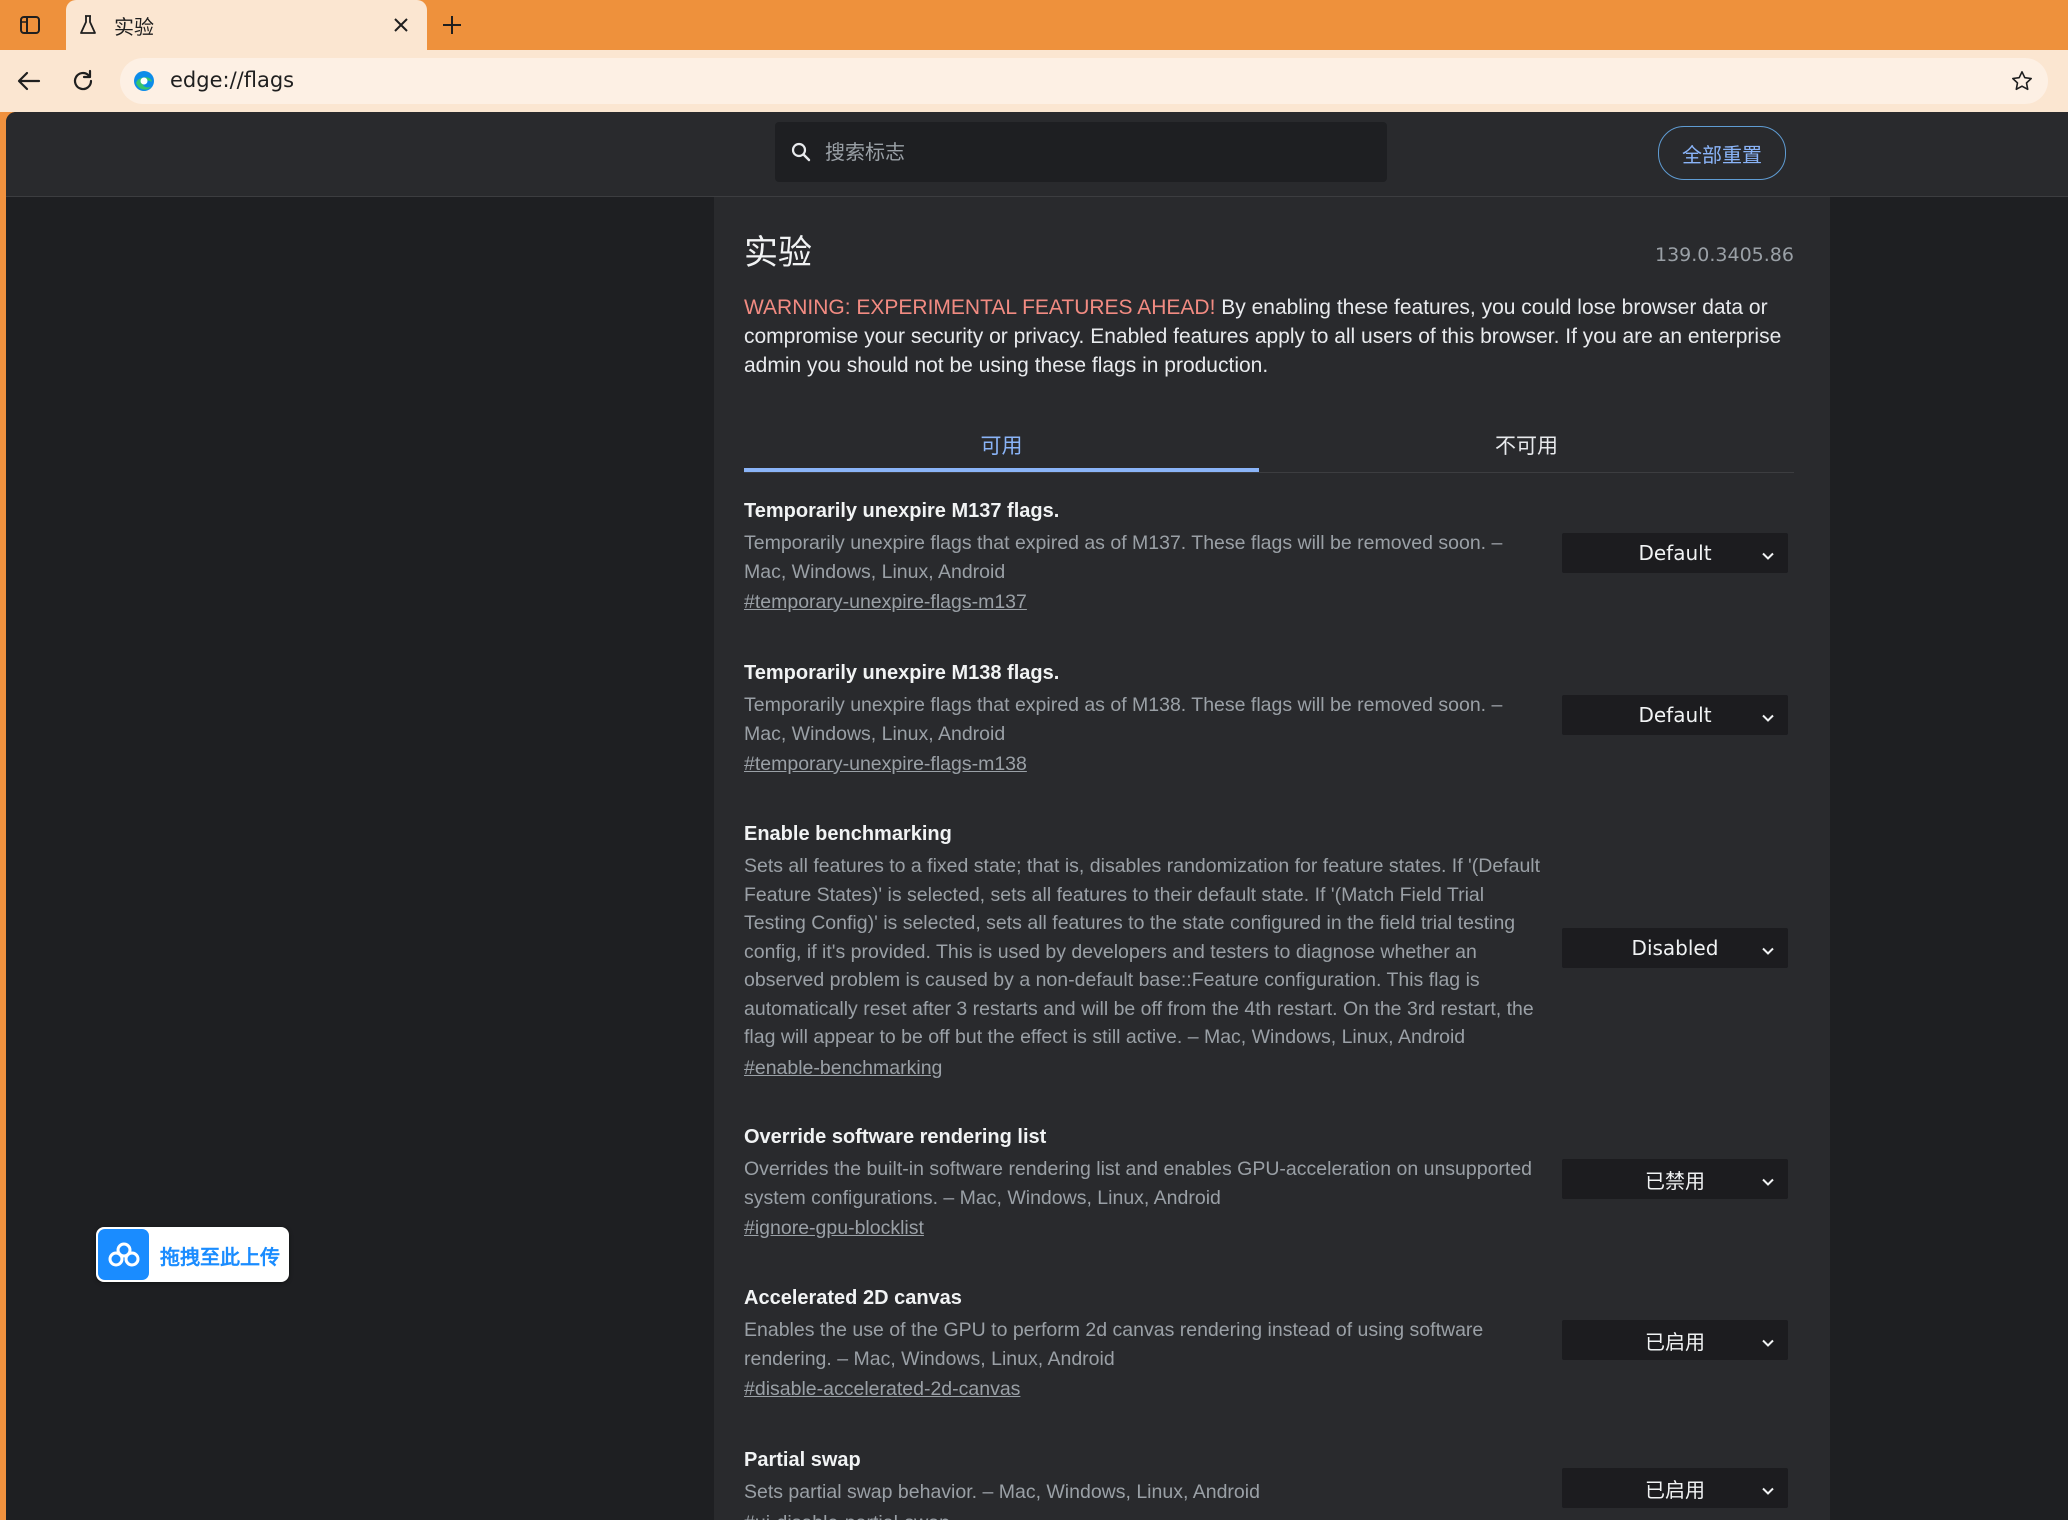 Image resolution: width=2068 pixels, height=1520 pixels. I want to click on tab-unavailable: 不可用, so click(1526, 445).